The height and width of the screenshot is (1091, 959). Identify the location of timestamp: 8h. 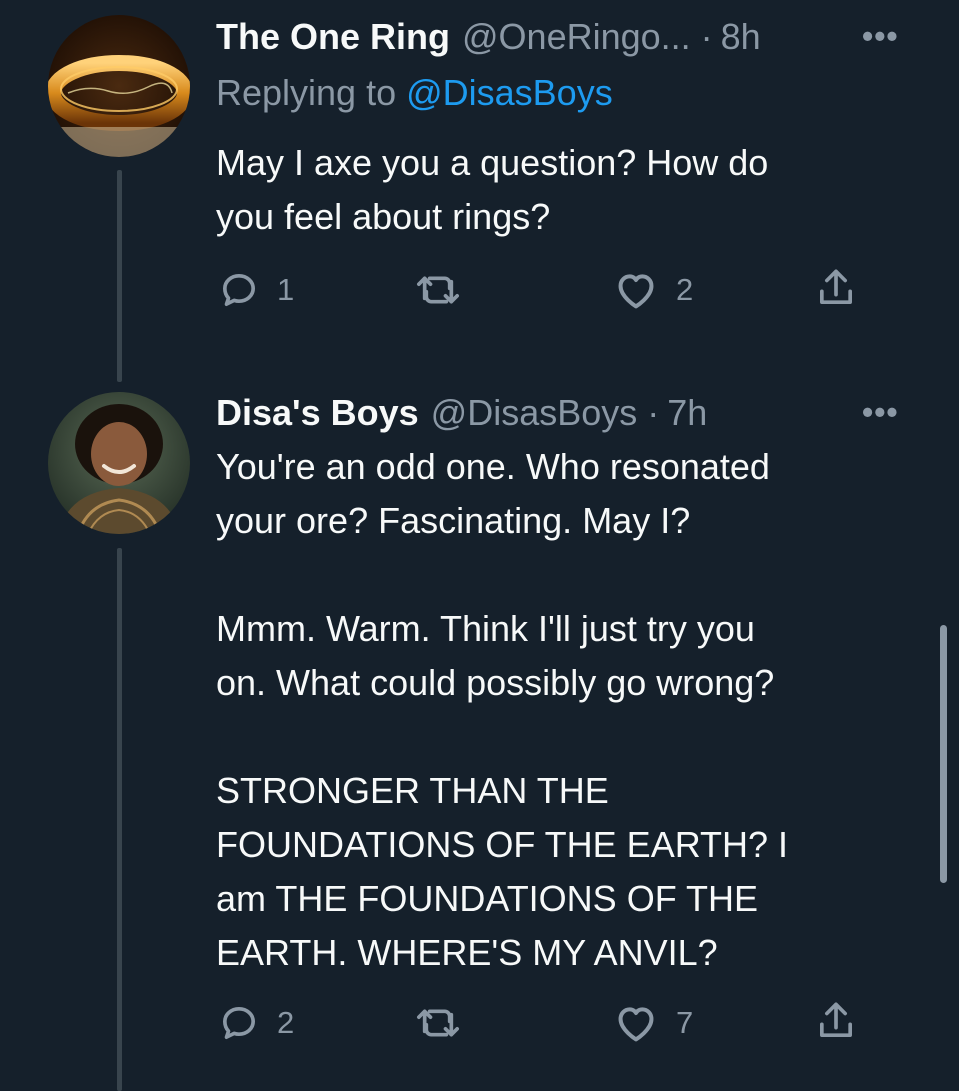
(741, 37).